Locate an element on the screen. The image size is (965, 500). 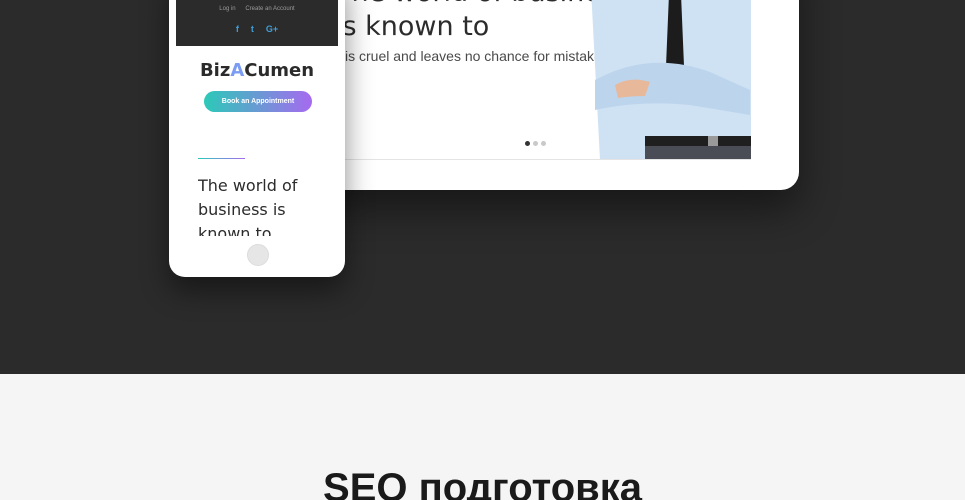
logo-part-2: A is located at coordinates (237, 70).